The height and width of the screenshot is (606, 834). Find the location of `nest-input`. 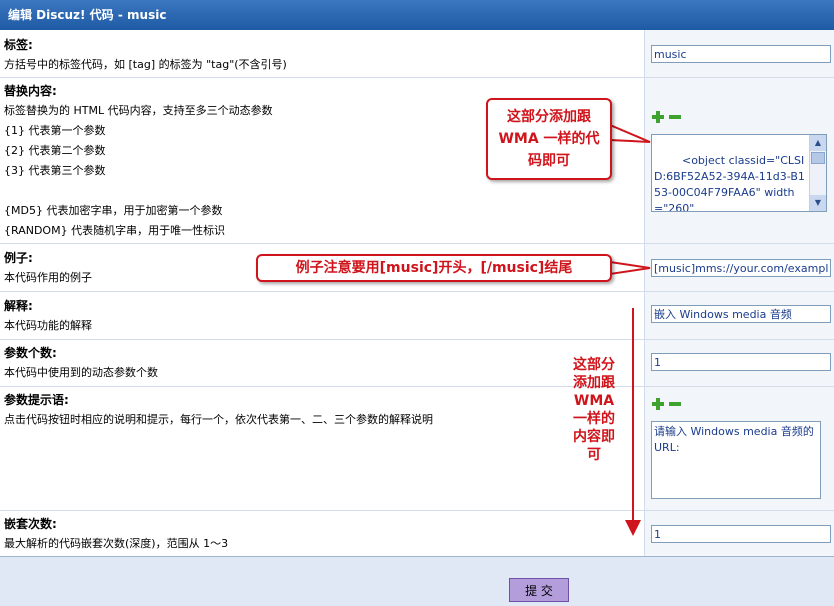

nest-input is located at coordinates (741, 534).